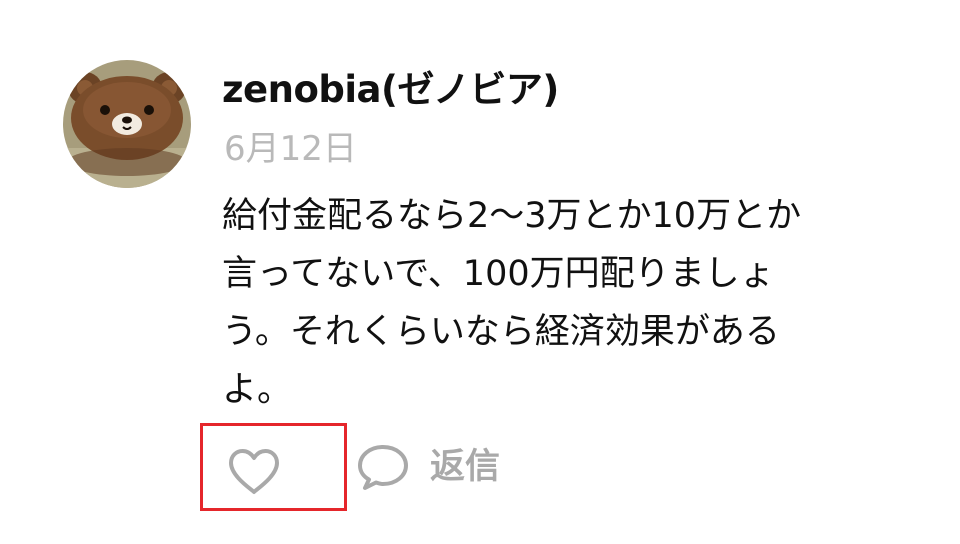  Describe the element at coordinates (390, 90) in the screenshot. I see `username: zenobia(ゼノビア)` at that location.